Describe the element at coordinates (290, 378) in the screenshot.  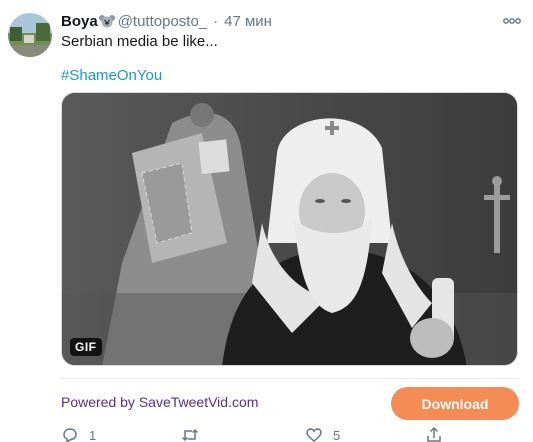
I see `divider` at that location.